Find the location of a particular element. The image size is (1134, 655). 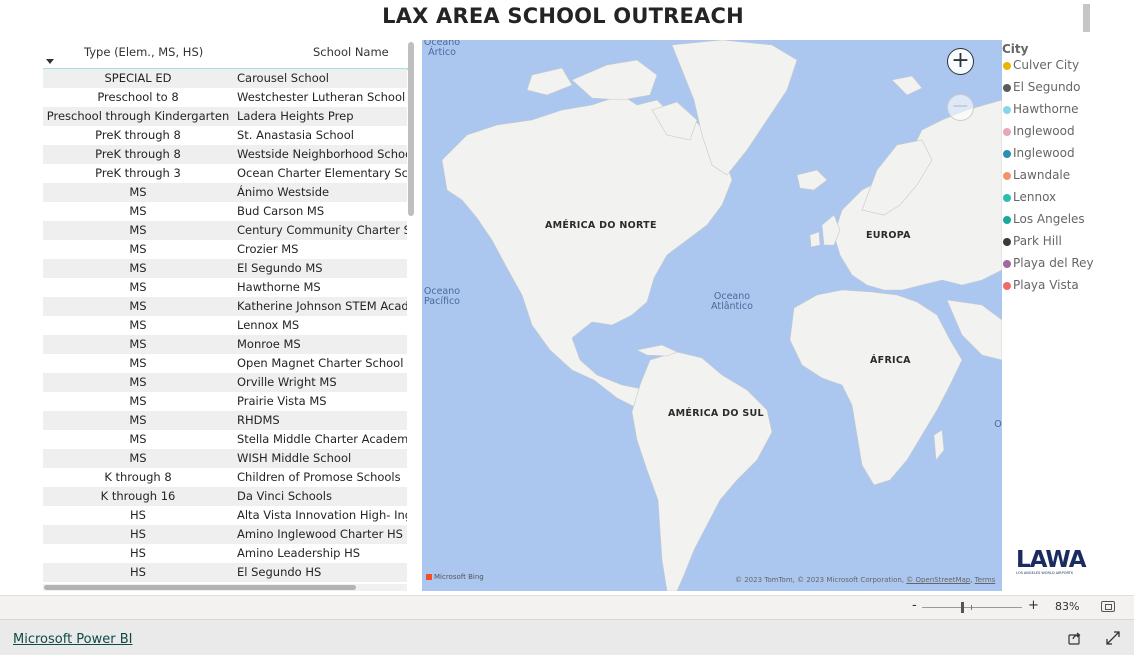

legend-item: Playa del Rey is located at coordinates (1062, 267).